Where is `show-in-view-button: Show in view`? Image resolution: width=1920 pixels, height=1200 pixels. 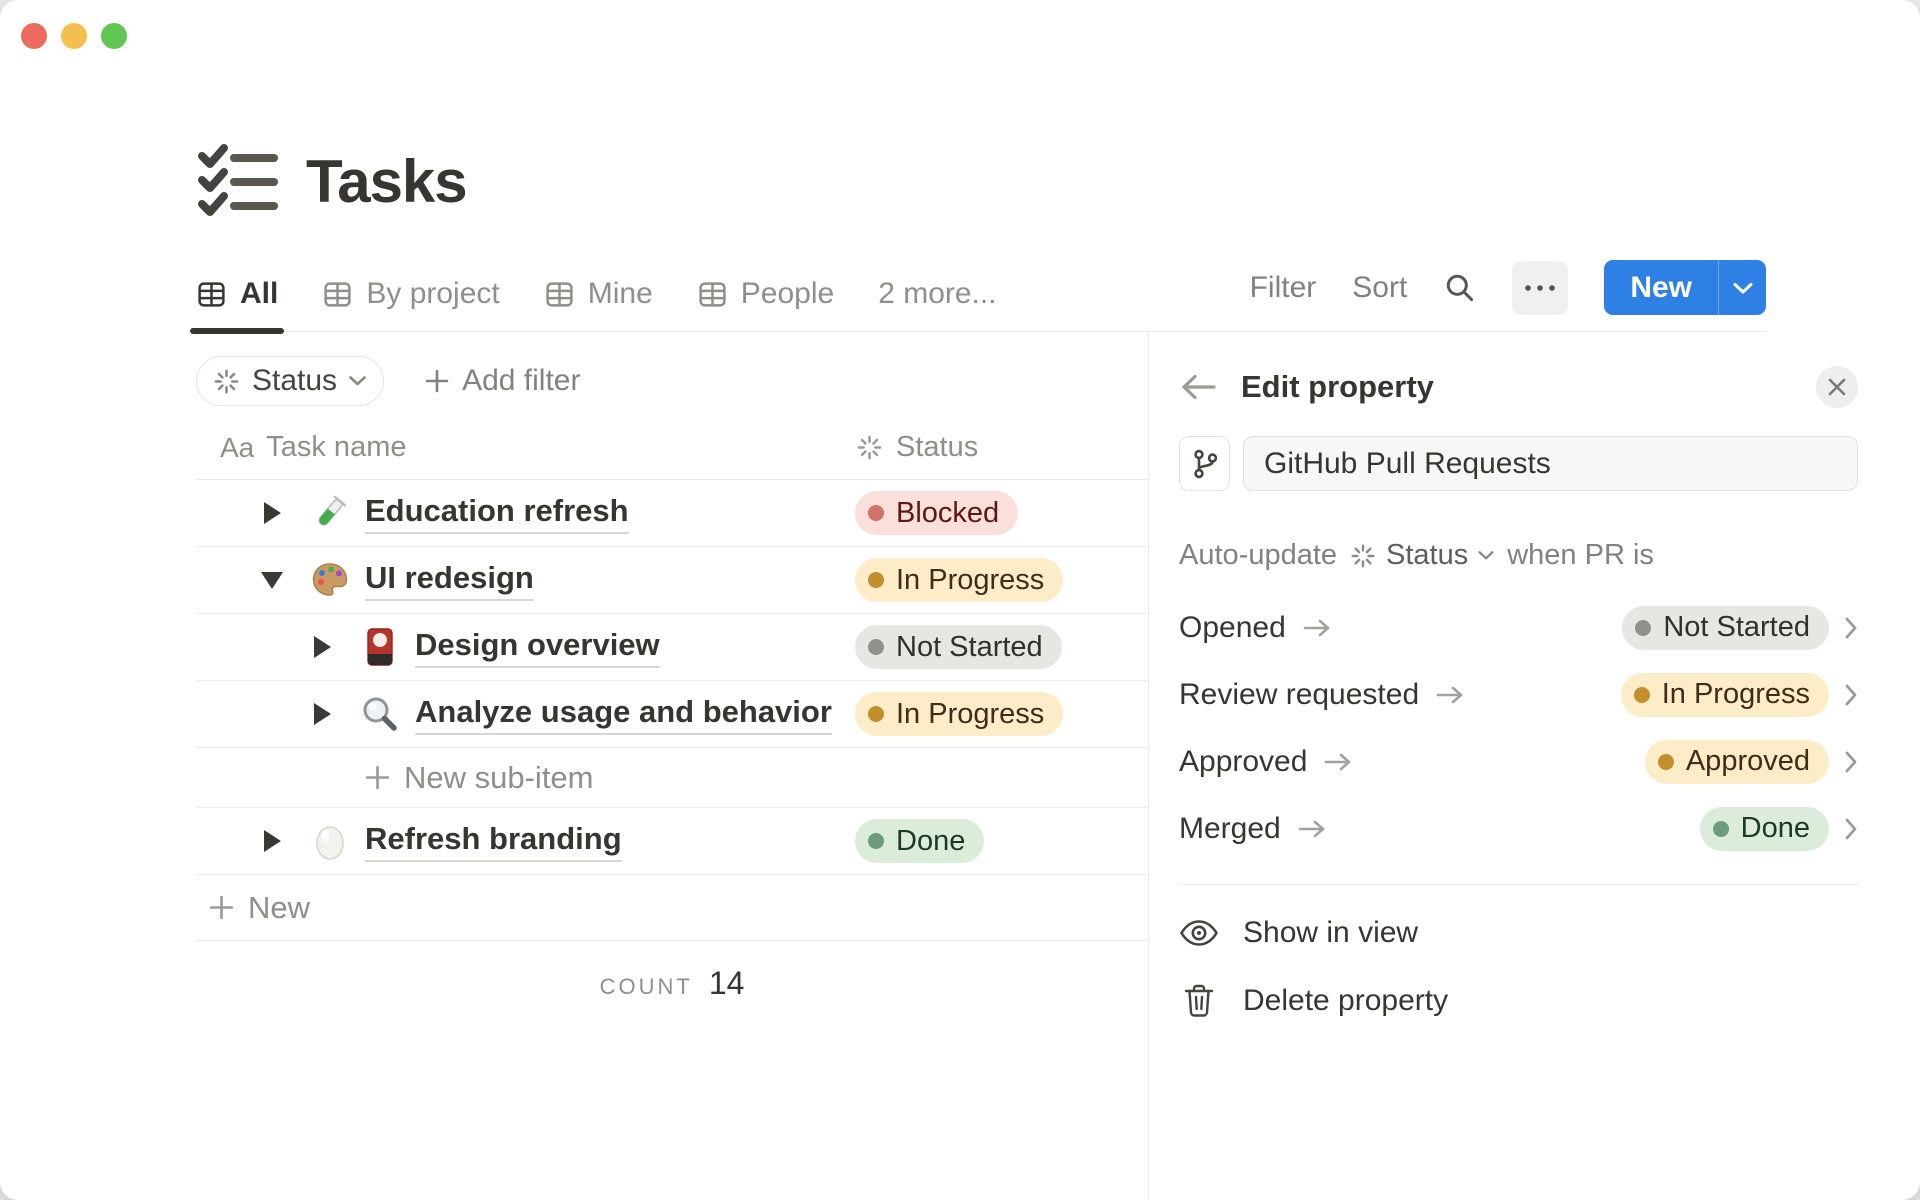
show-in-view-button: Show in view is located at coordinates (1518, 933).